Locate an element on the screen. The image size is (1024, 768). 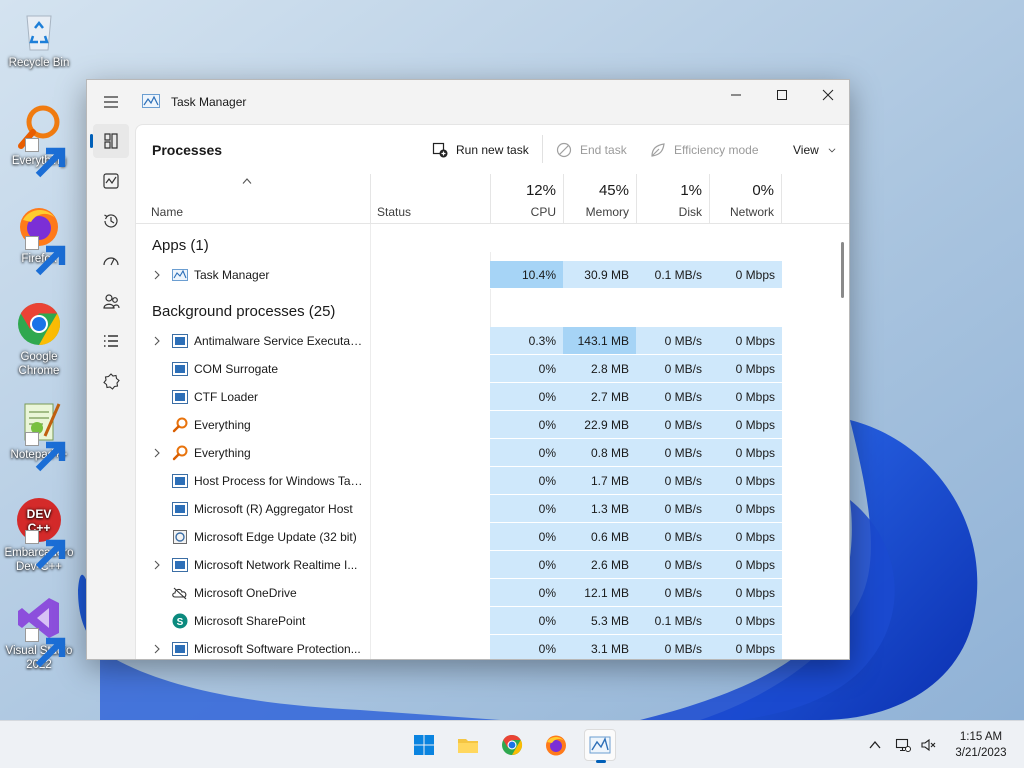
maximize-button is located at coordinates (782, 95).